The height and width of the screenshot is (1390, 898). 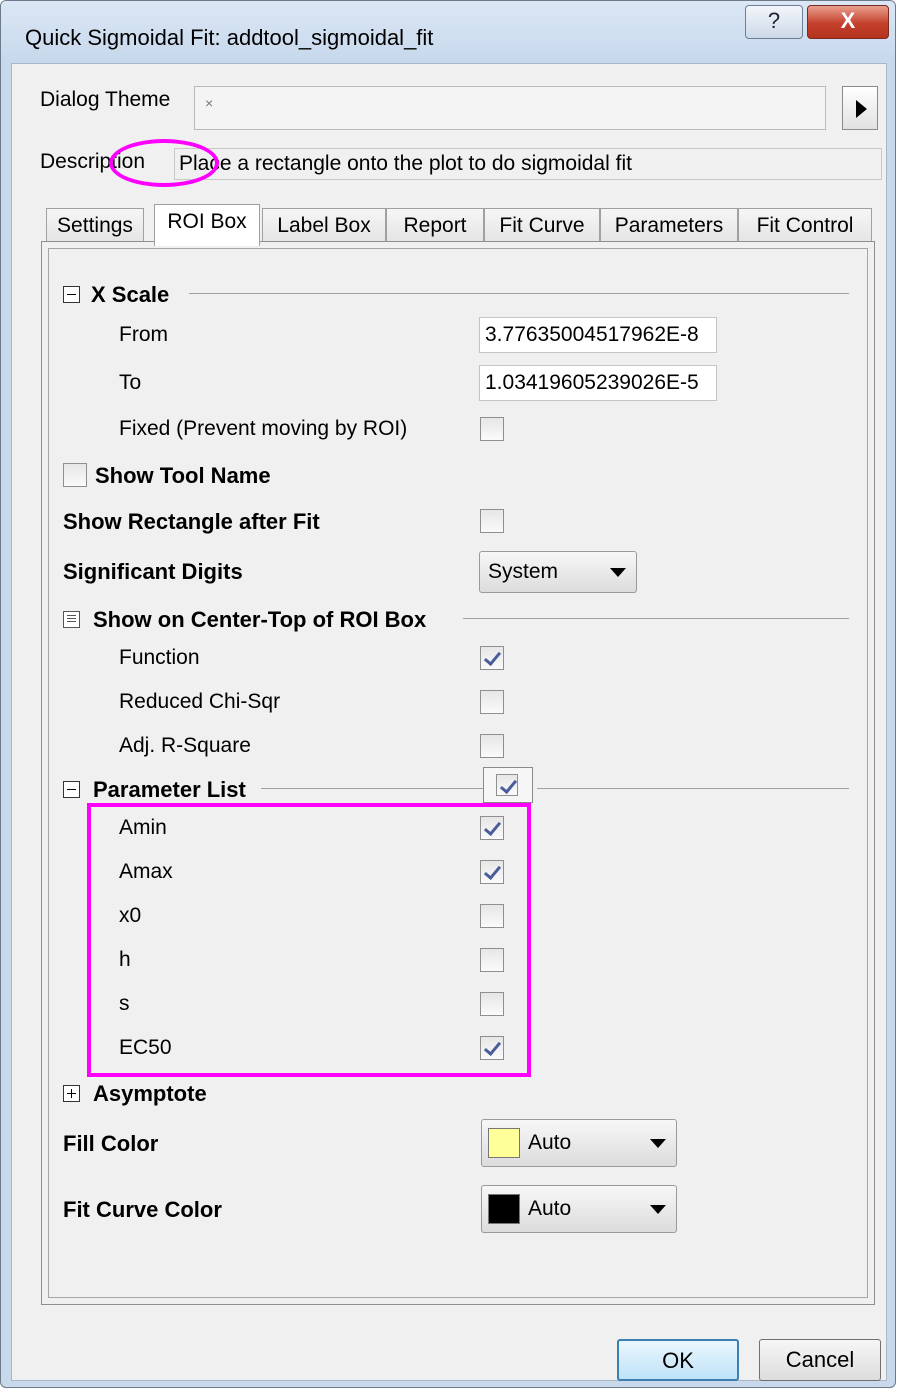 I want to click on tab-highlight-oval, so click(x=164, y=163).